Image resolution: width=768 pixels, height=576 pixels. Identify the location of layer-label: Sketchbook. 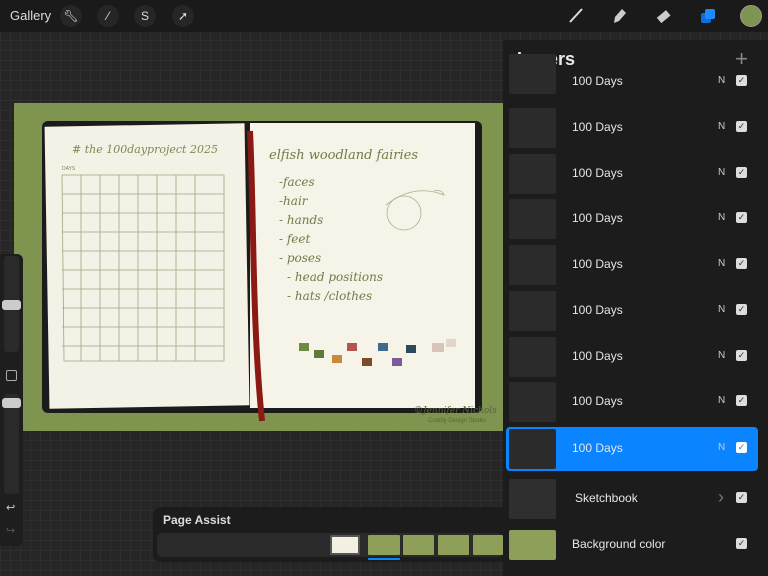
(606, 498).